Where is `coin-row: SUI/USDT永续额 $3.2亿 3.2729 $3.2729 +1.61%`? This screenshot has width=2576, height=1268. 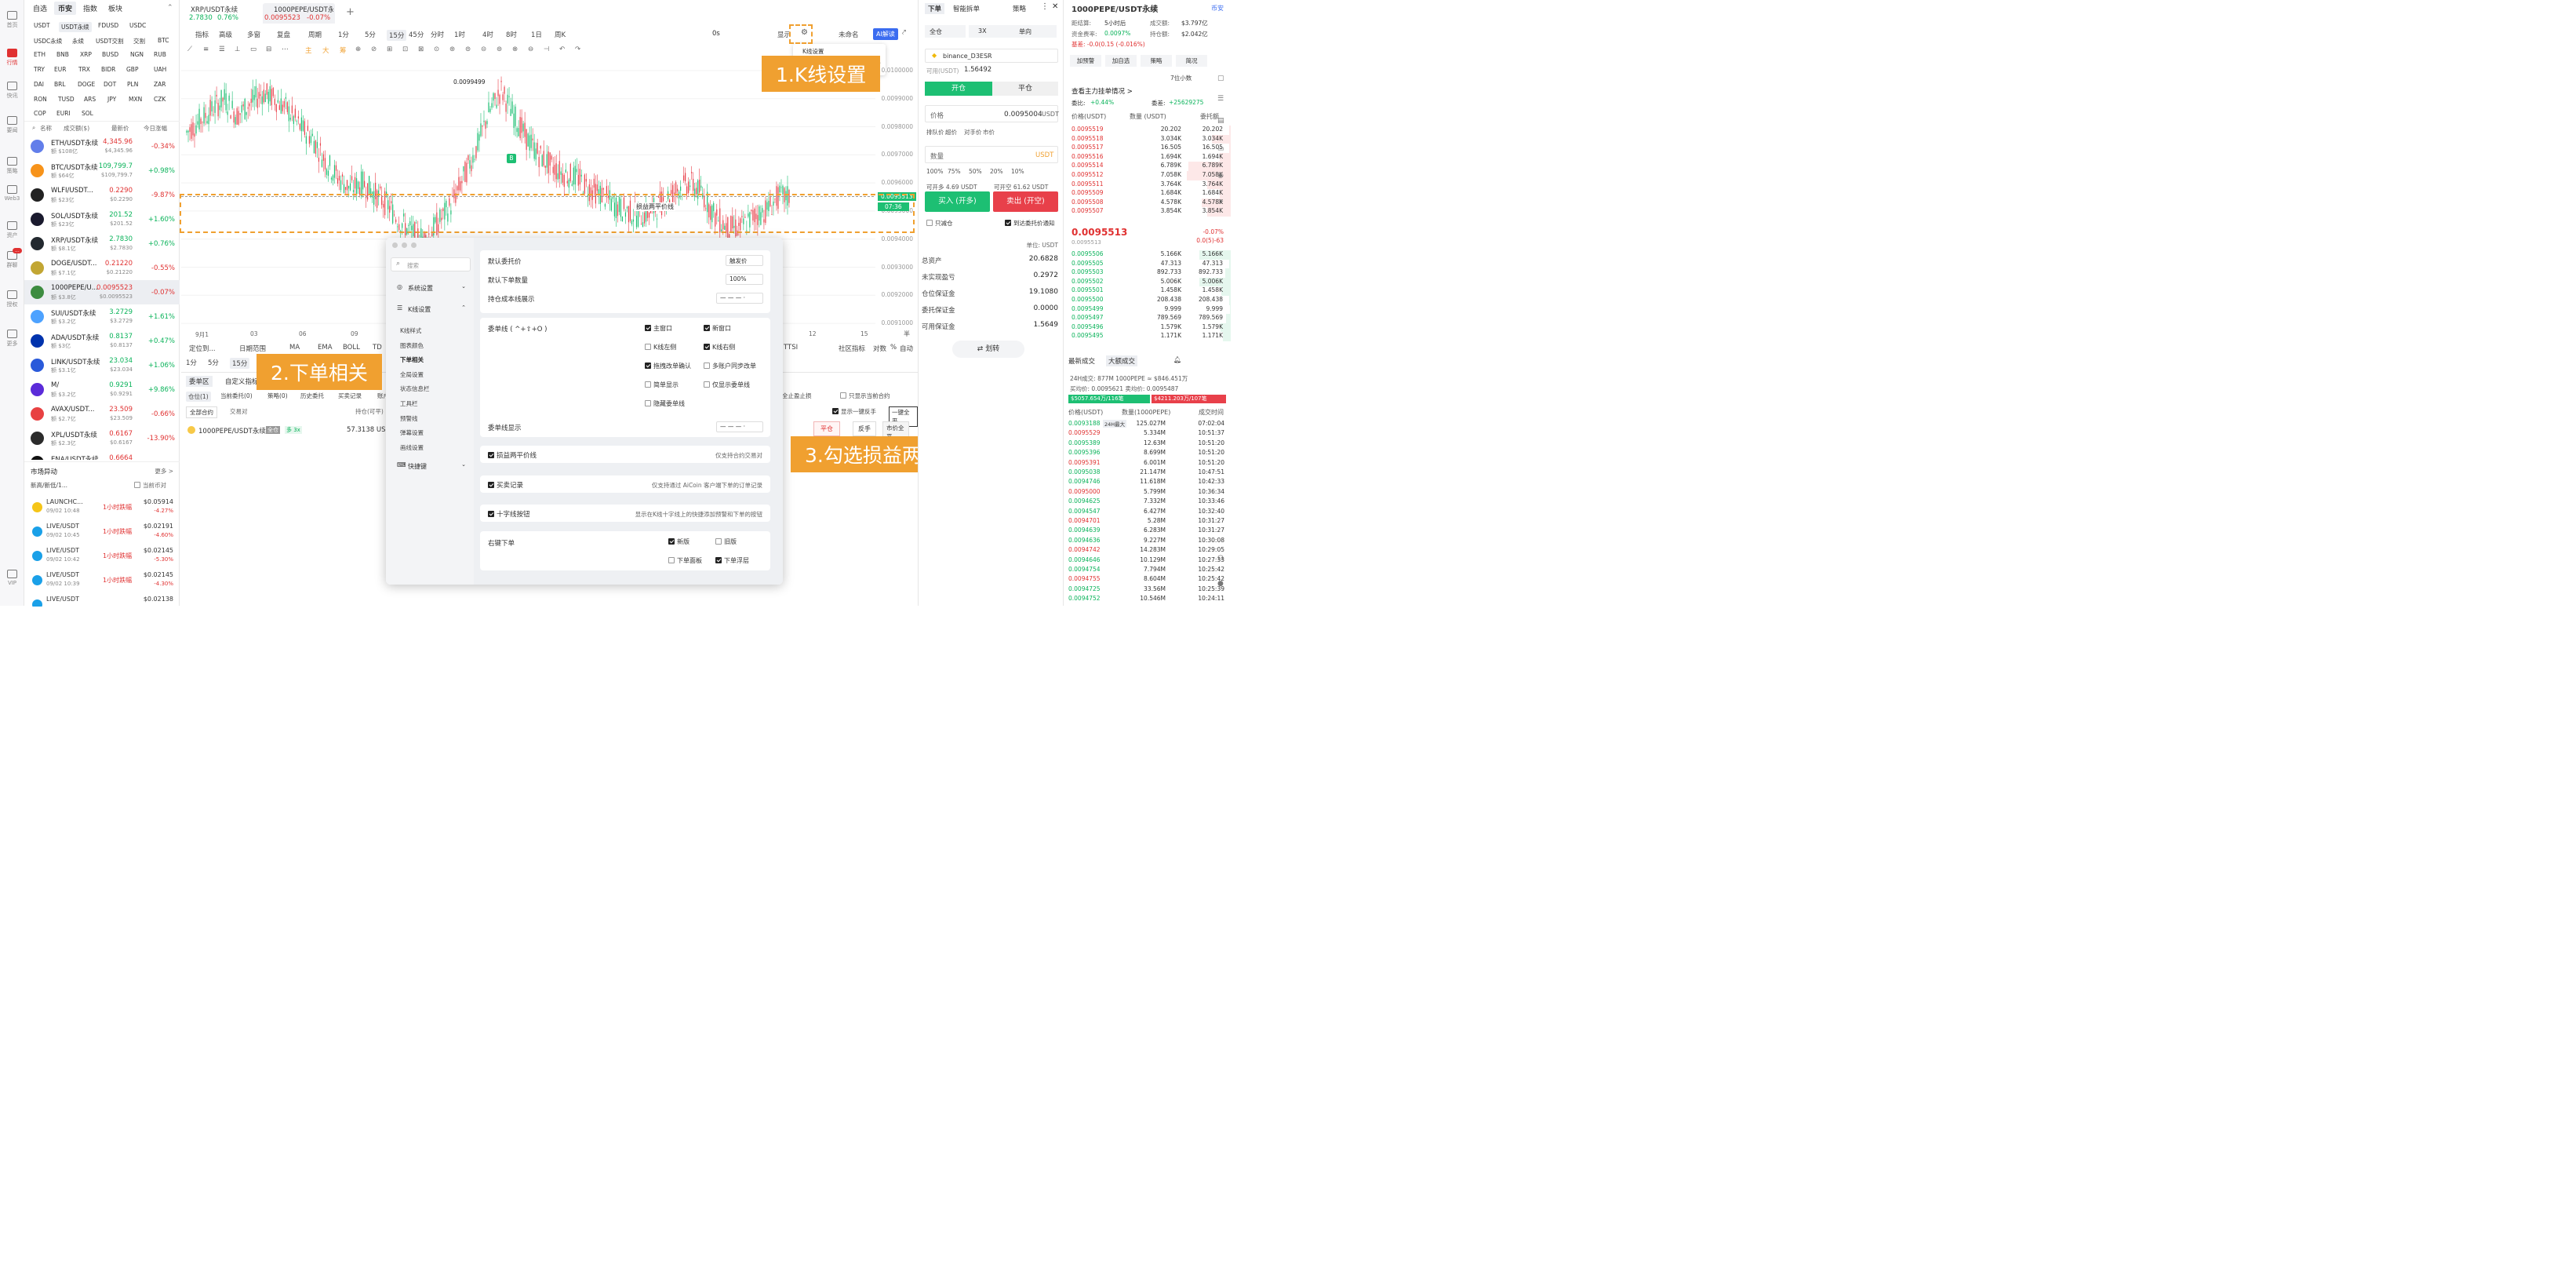
coin-row: SUI/USDT永续额 $3.2亿 3.2729 $3.2729 +1.61% is located at coordinates (102, 316).